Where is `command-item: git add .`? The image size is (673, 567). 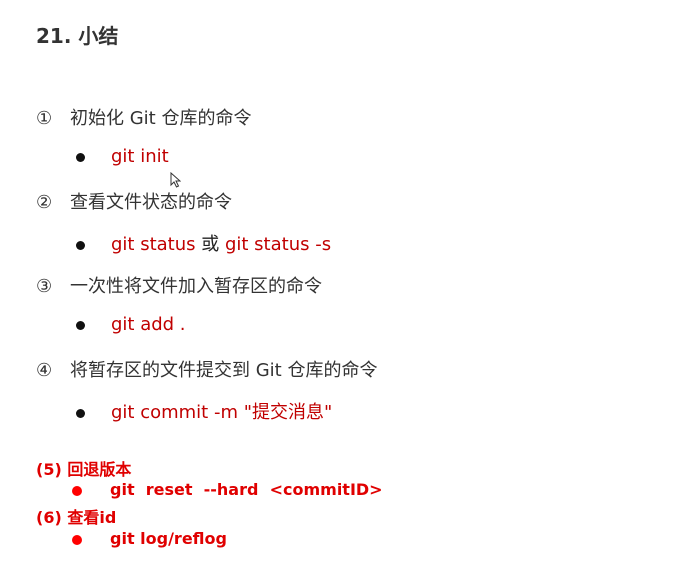
command-item: git add . is located at coordinates (131, 324).